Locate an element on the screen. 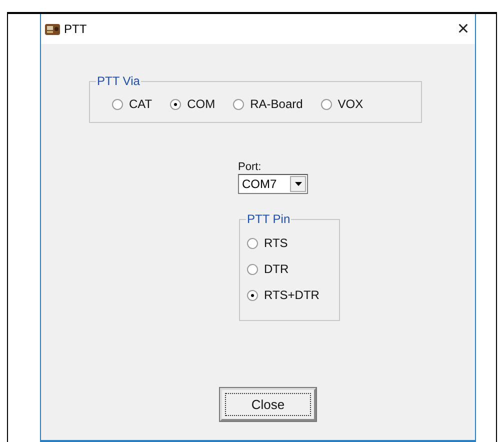 The height and width of the screenshot is (442, 504). radio-option: COM is located at coordinates (193, 104).